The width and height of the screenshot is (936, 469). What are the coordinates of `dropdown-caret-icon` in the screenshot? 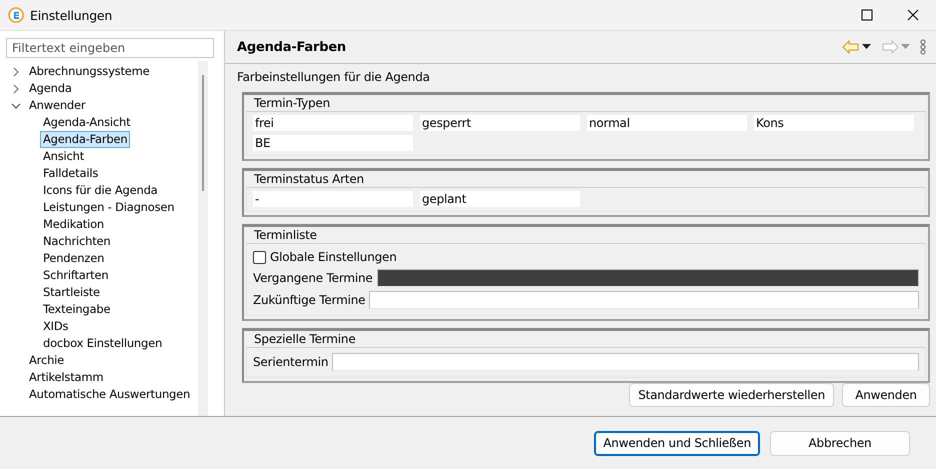 It's located at (866, 47).